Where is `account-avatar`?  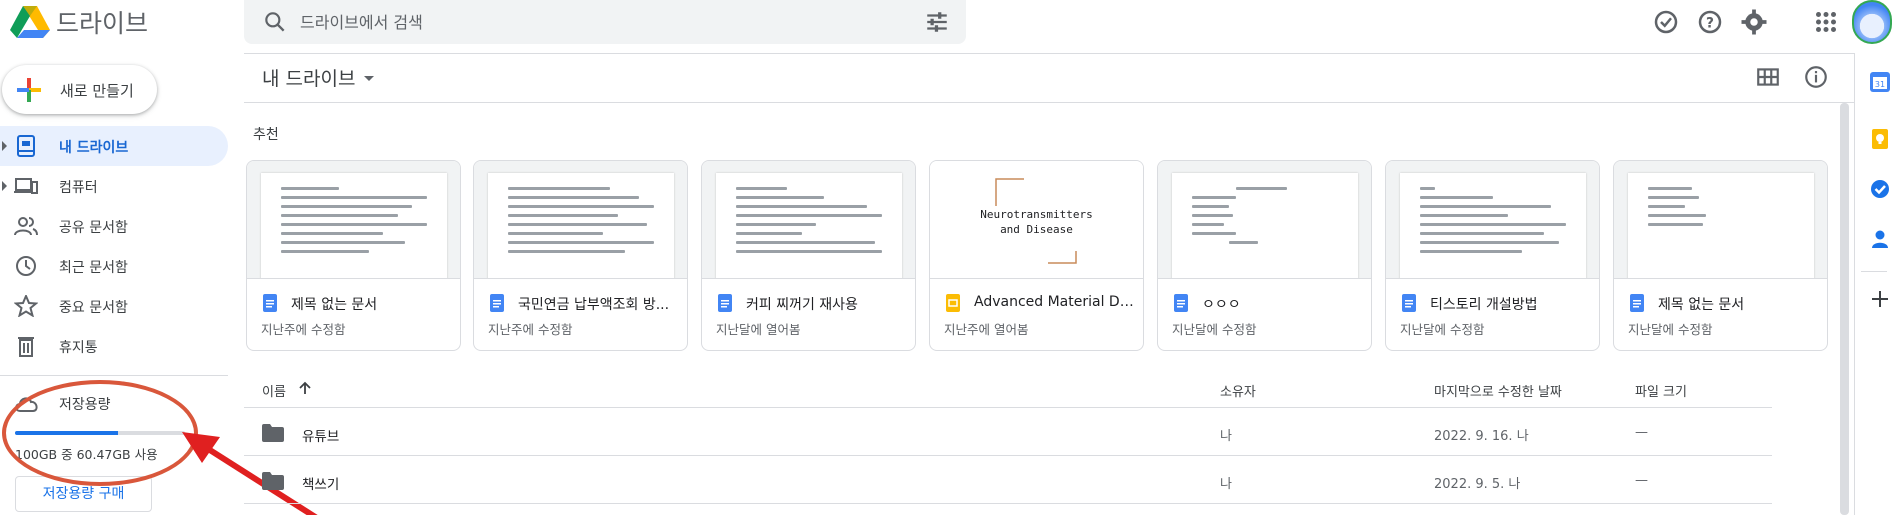 account-avatar is located at coordinates (1872, 22).